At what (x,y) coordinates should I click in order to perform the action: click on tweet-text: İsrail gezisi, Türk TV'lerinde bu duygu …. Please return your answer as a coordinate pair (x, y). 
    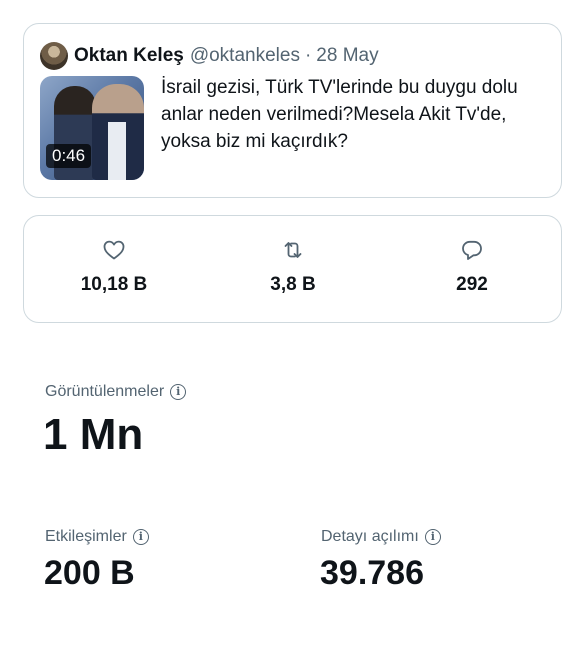
    Looking at the image, I should click on (339, 114).